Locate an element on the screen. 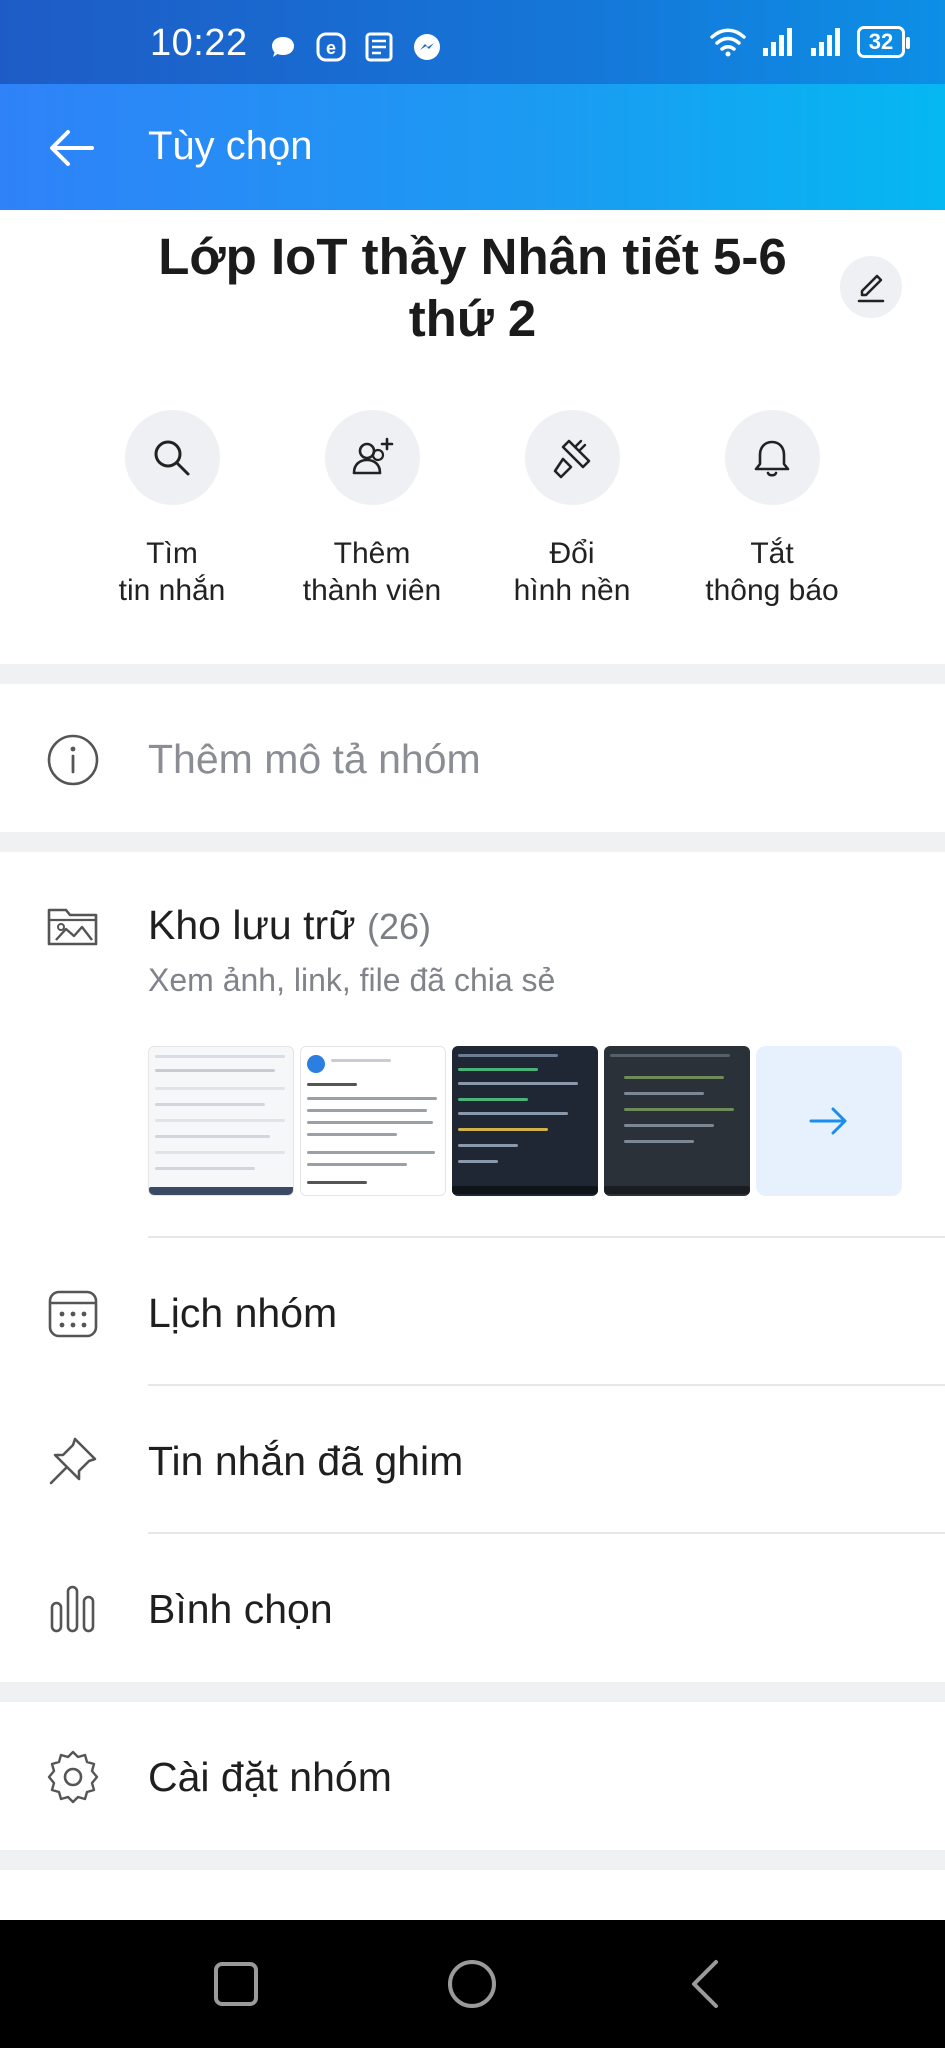 This screenshot has height=2048, width=945. e-app-icon: e is located at coordinates (331, 47).